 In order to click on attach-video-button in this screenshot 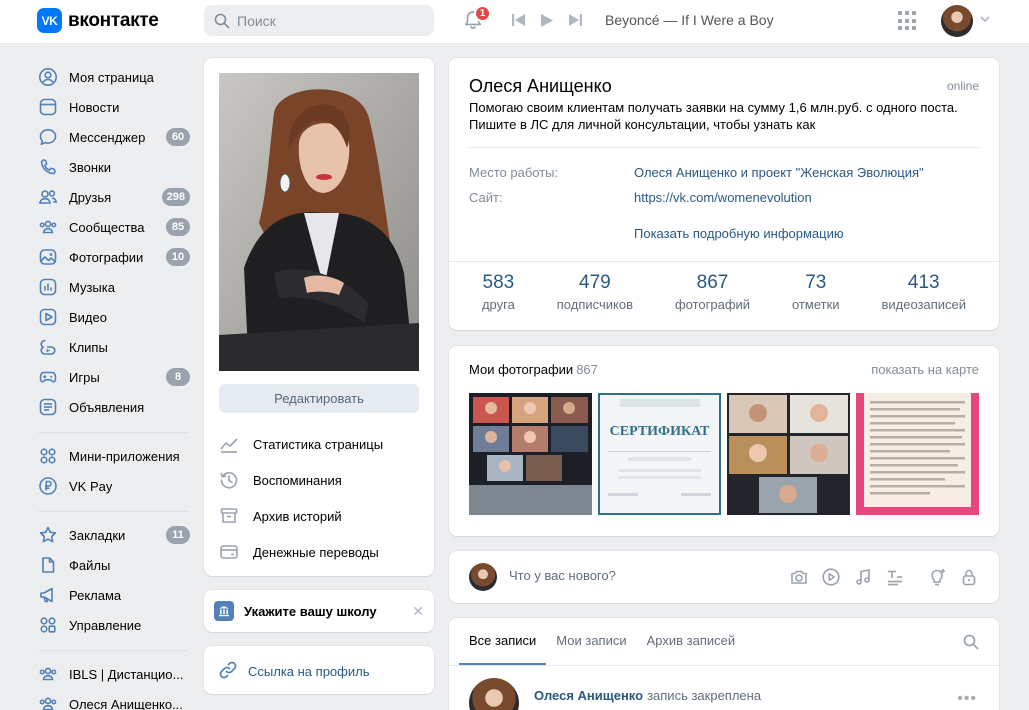, I will do `click(831, 577)`.